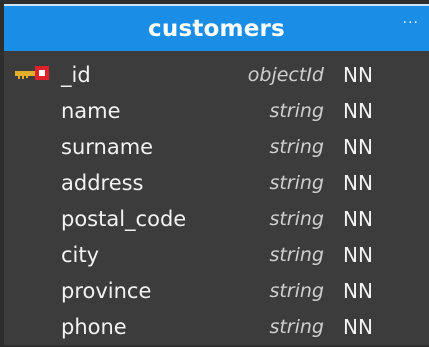 Image resolution: width=429 pixels, height=347 pixels. Describe the element at coordinates (216, 185) in the screenshot. I see `field-row: address string NN` at that location.